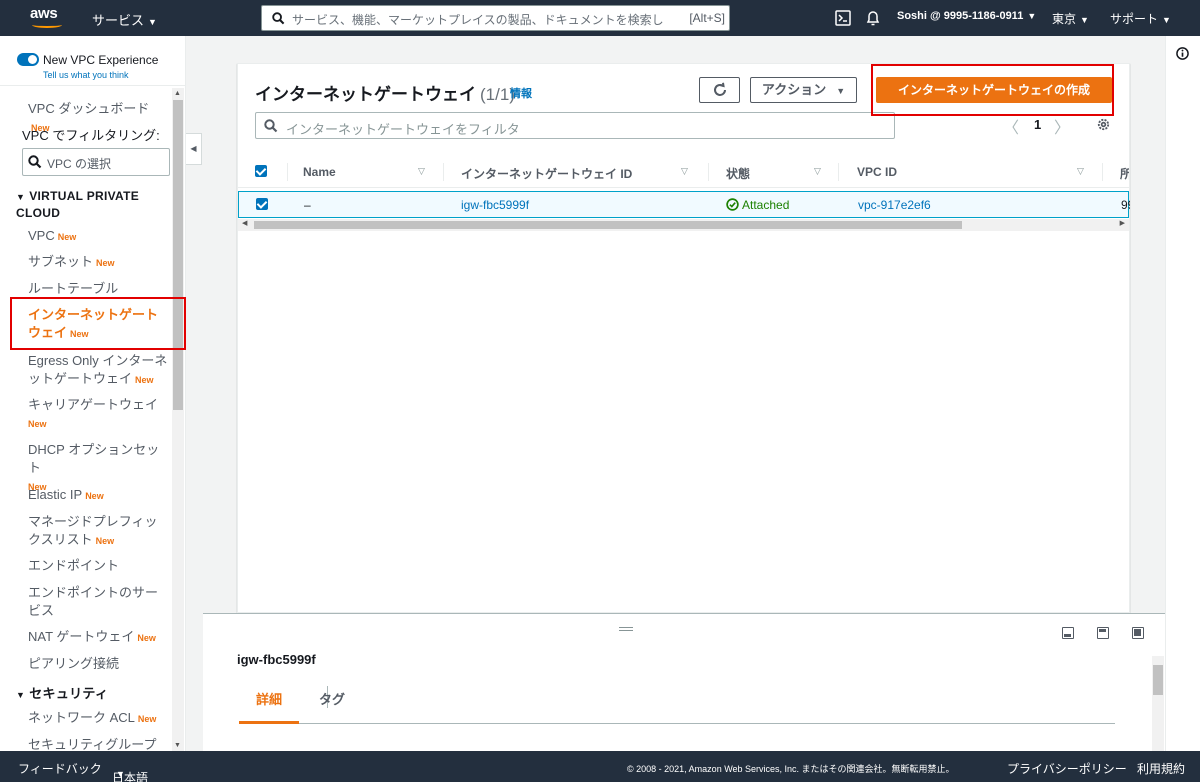 The image size is (1200, 782). What do you see at coordinates (1067, 768) in the screenshot?
I see `privacy-policy-link: プライバシーポリシー` at bounding box center [1067, 768].